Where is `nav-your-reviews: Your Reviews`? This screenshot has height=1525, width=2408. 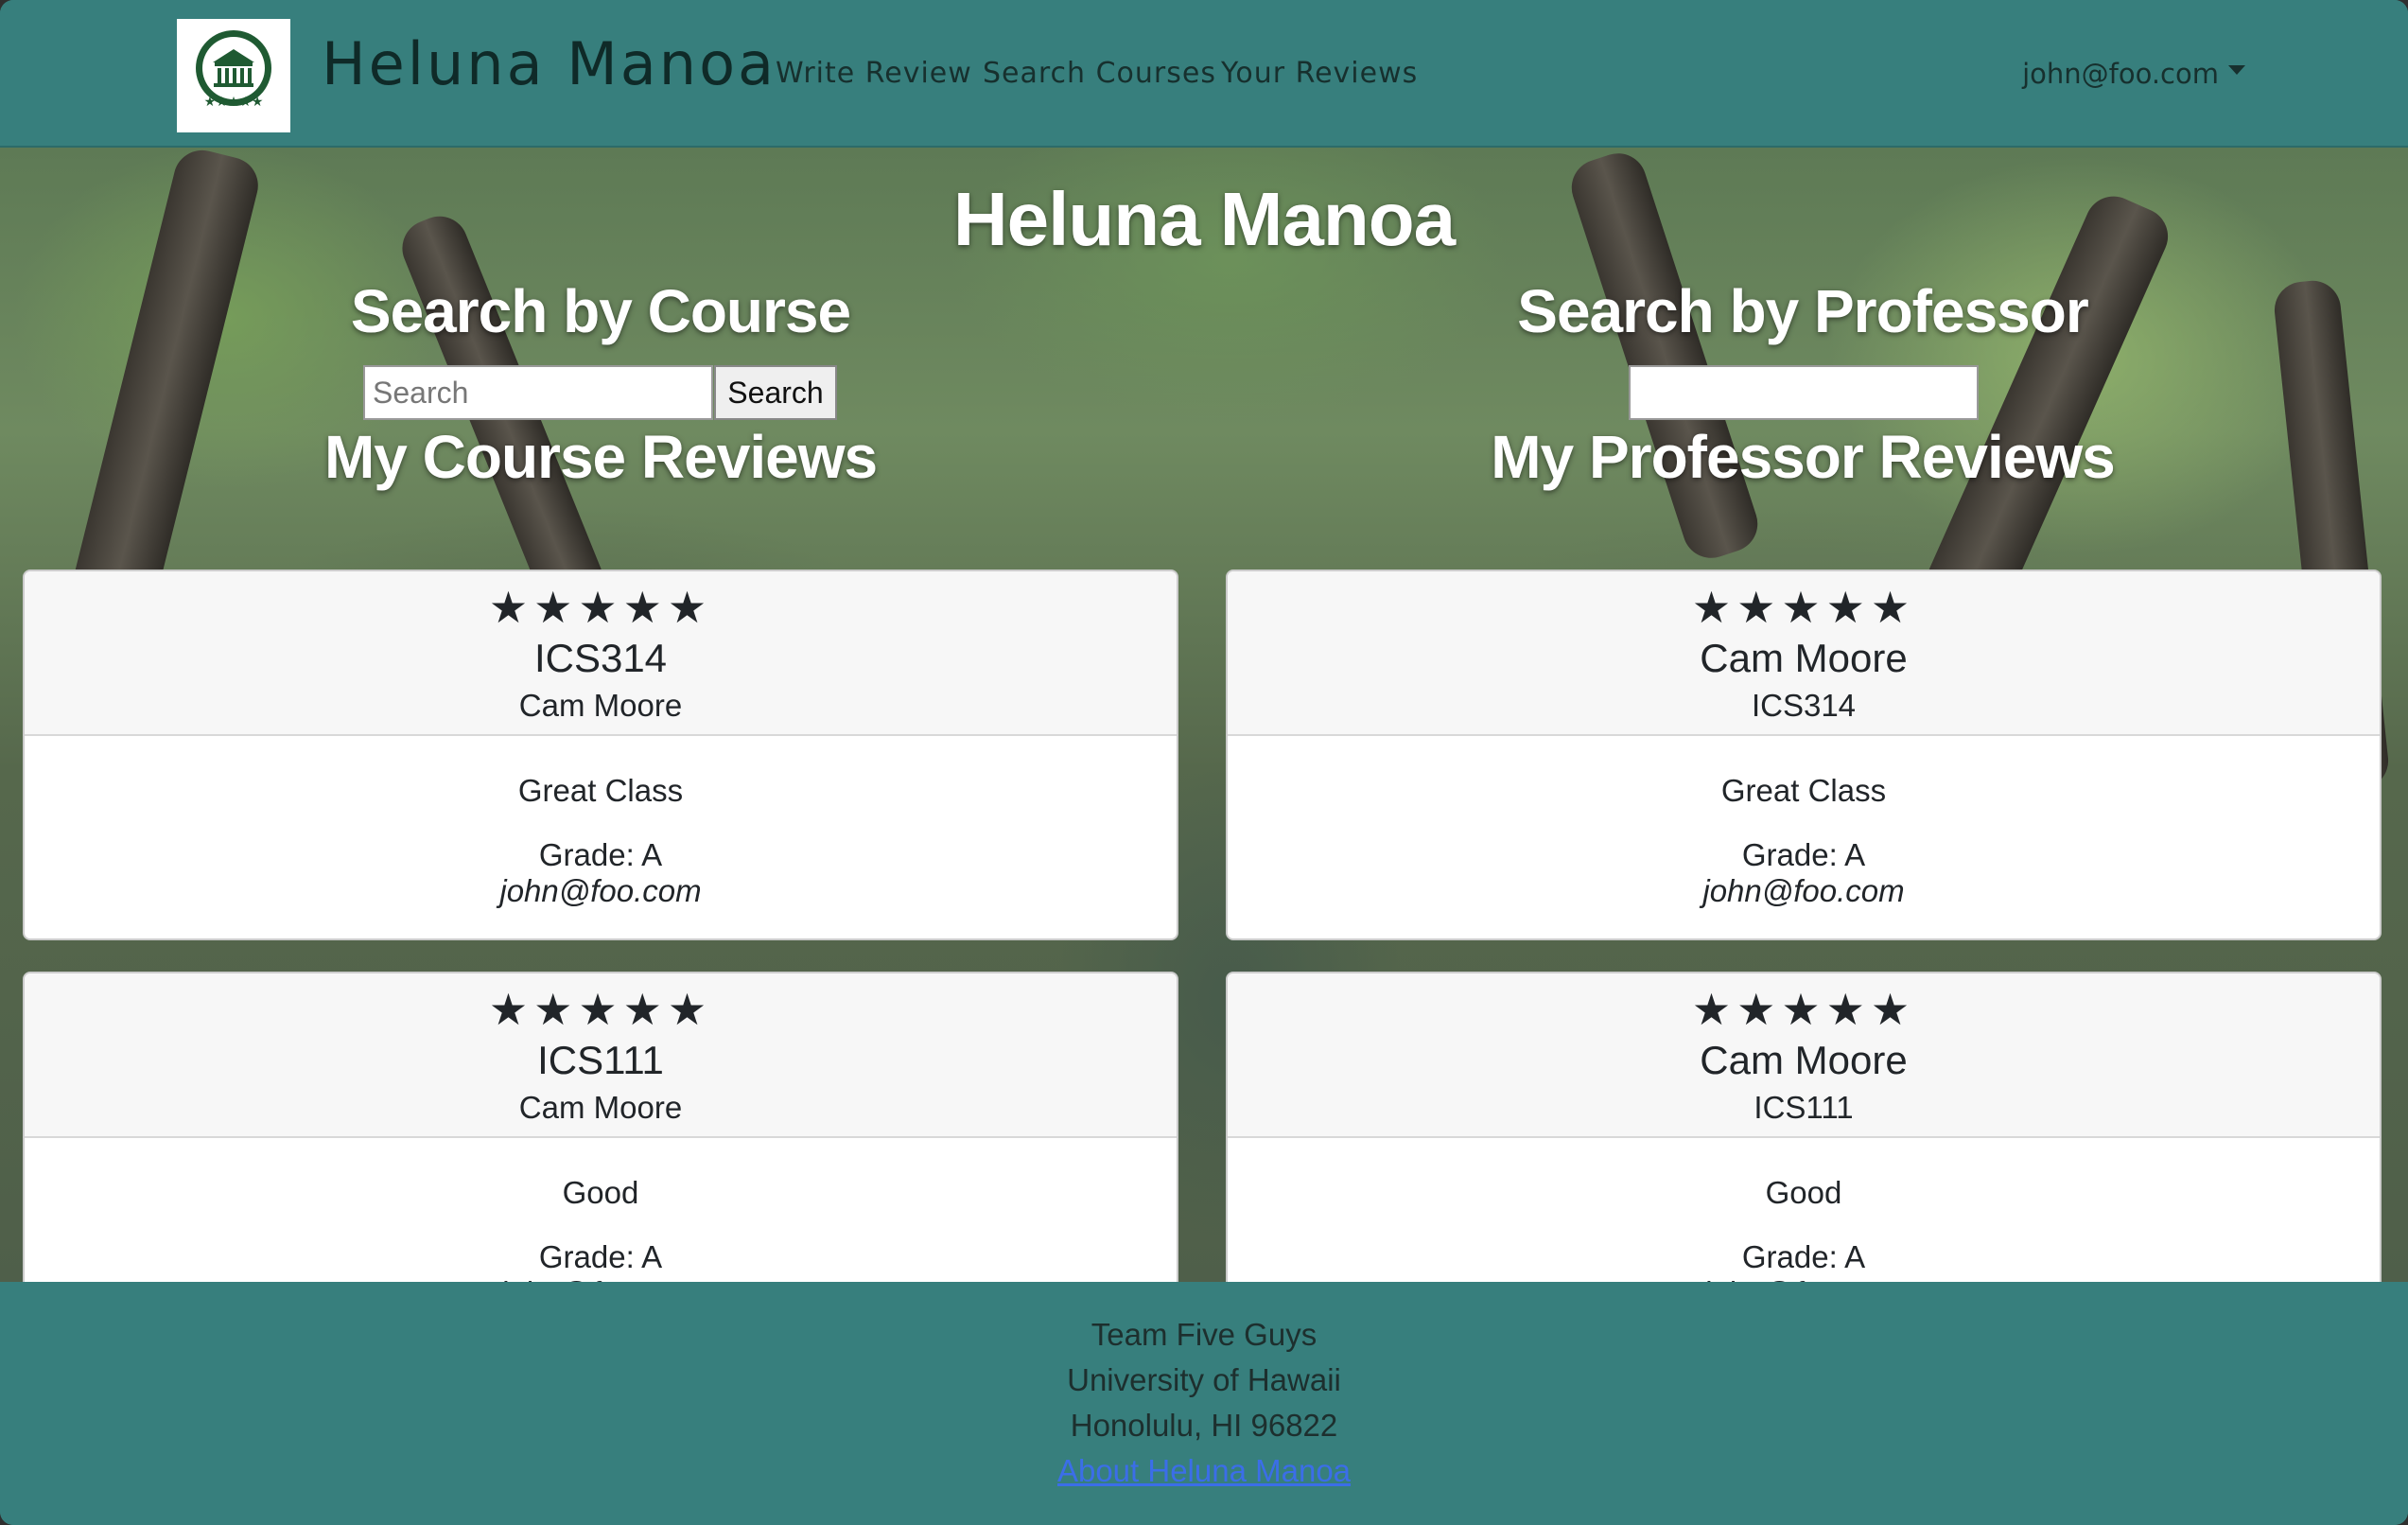
nav-your-reviews: Your Reviews is located at coordinates (1319, 74).